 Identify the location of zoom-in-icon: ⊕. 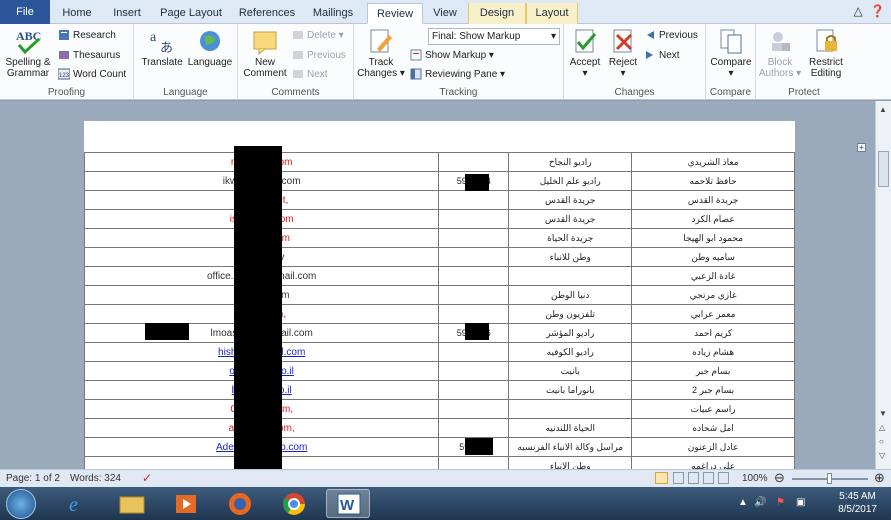
(879, 478).